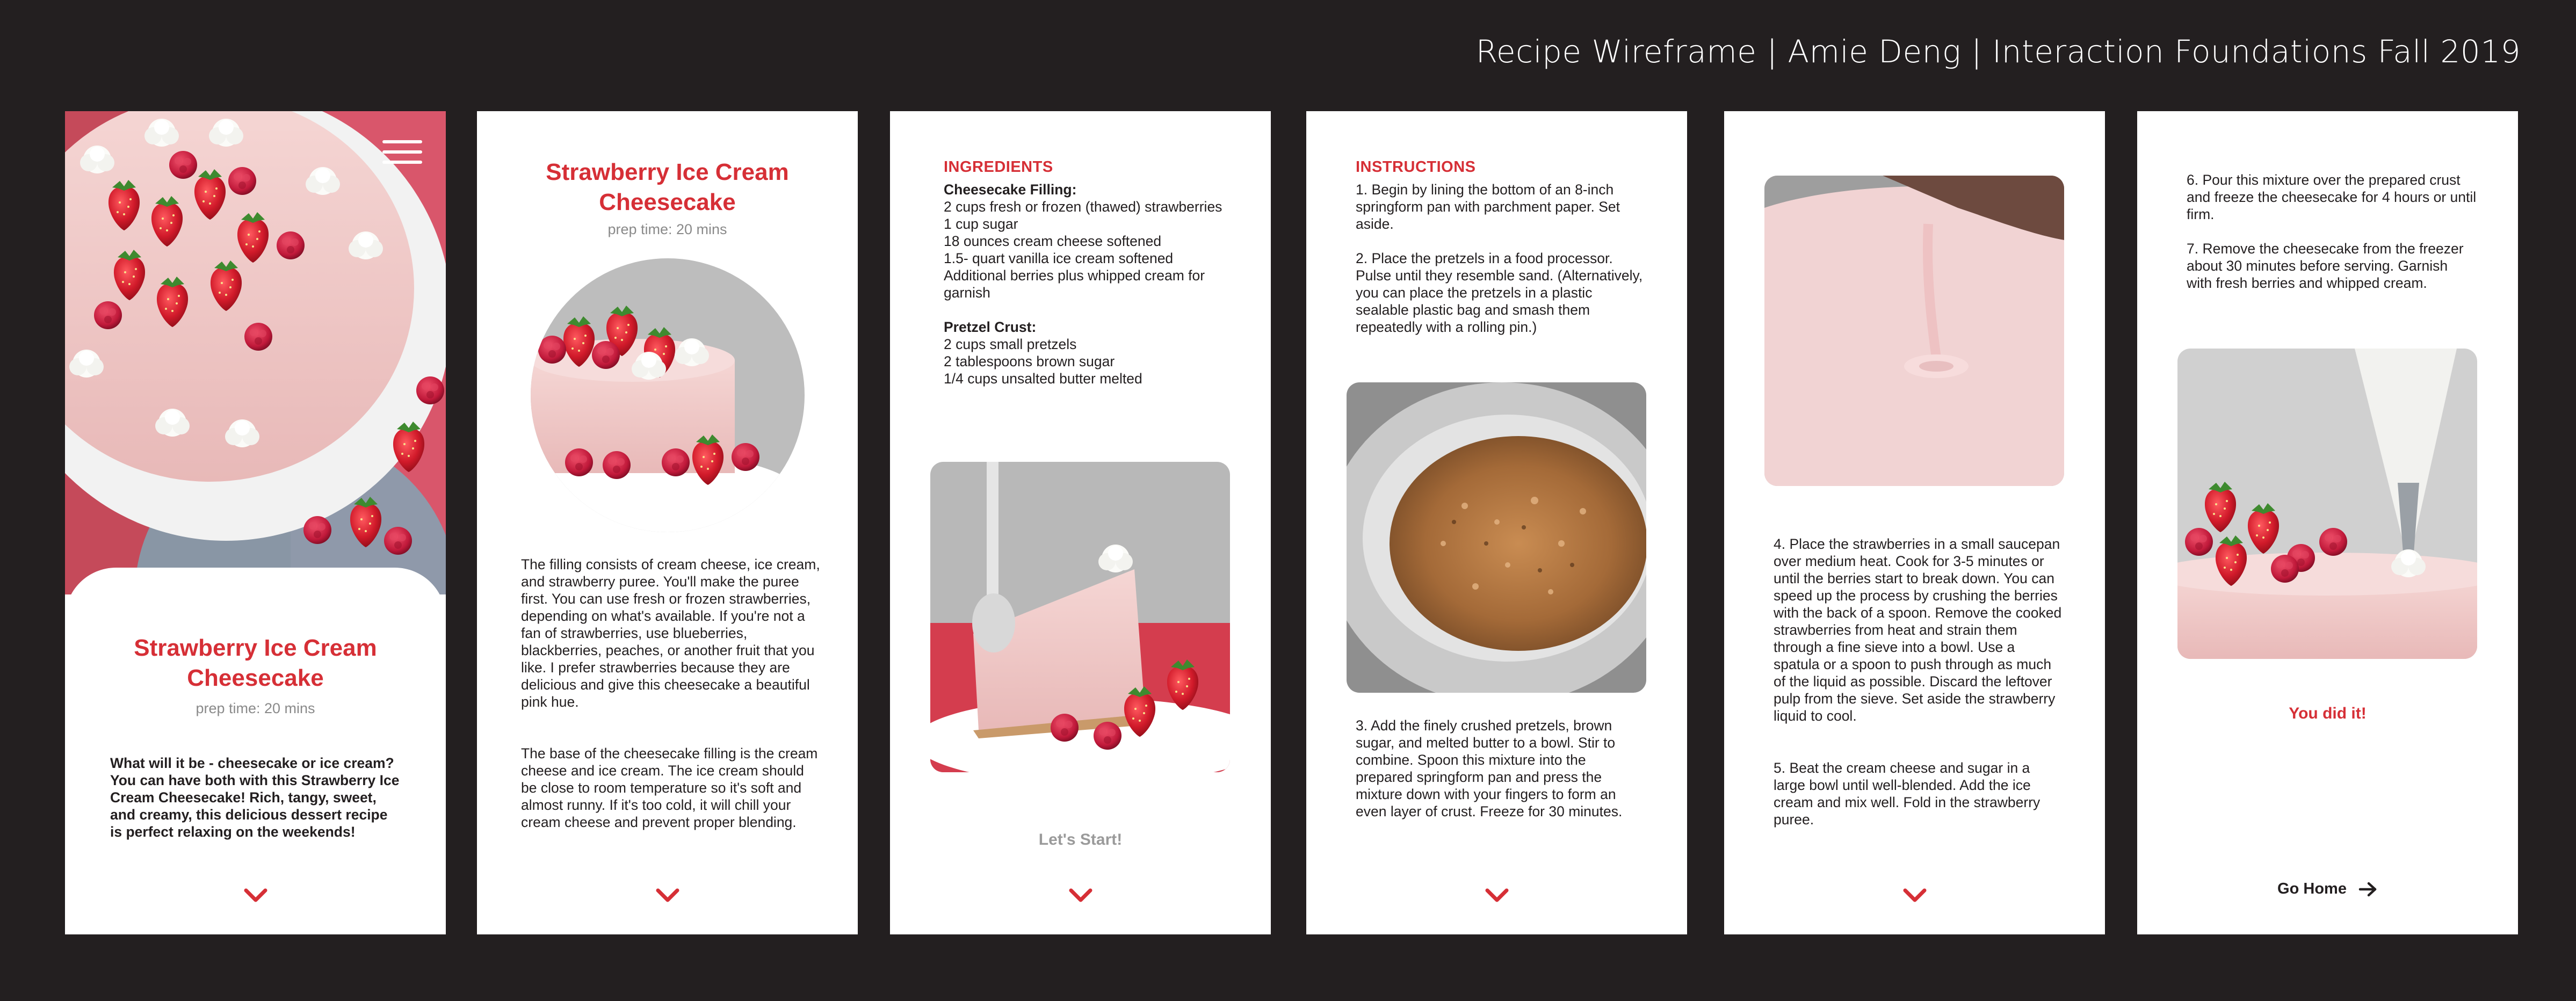  What do you see at coordinates (998, 167) in the screenshot?
I see `ingredients-heading: INGREDIENTS` at bounding box center [998, 167].